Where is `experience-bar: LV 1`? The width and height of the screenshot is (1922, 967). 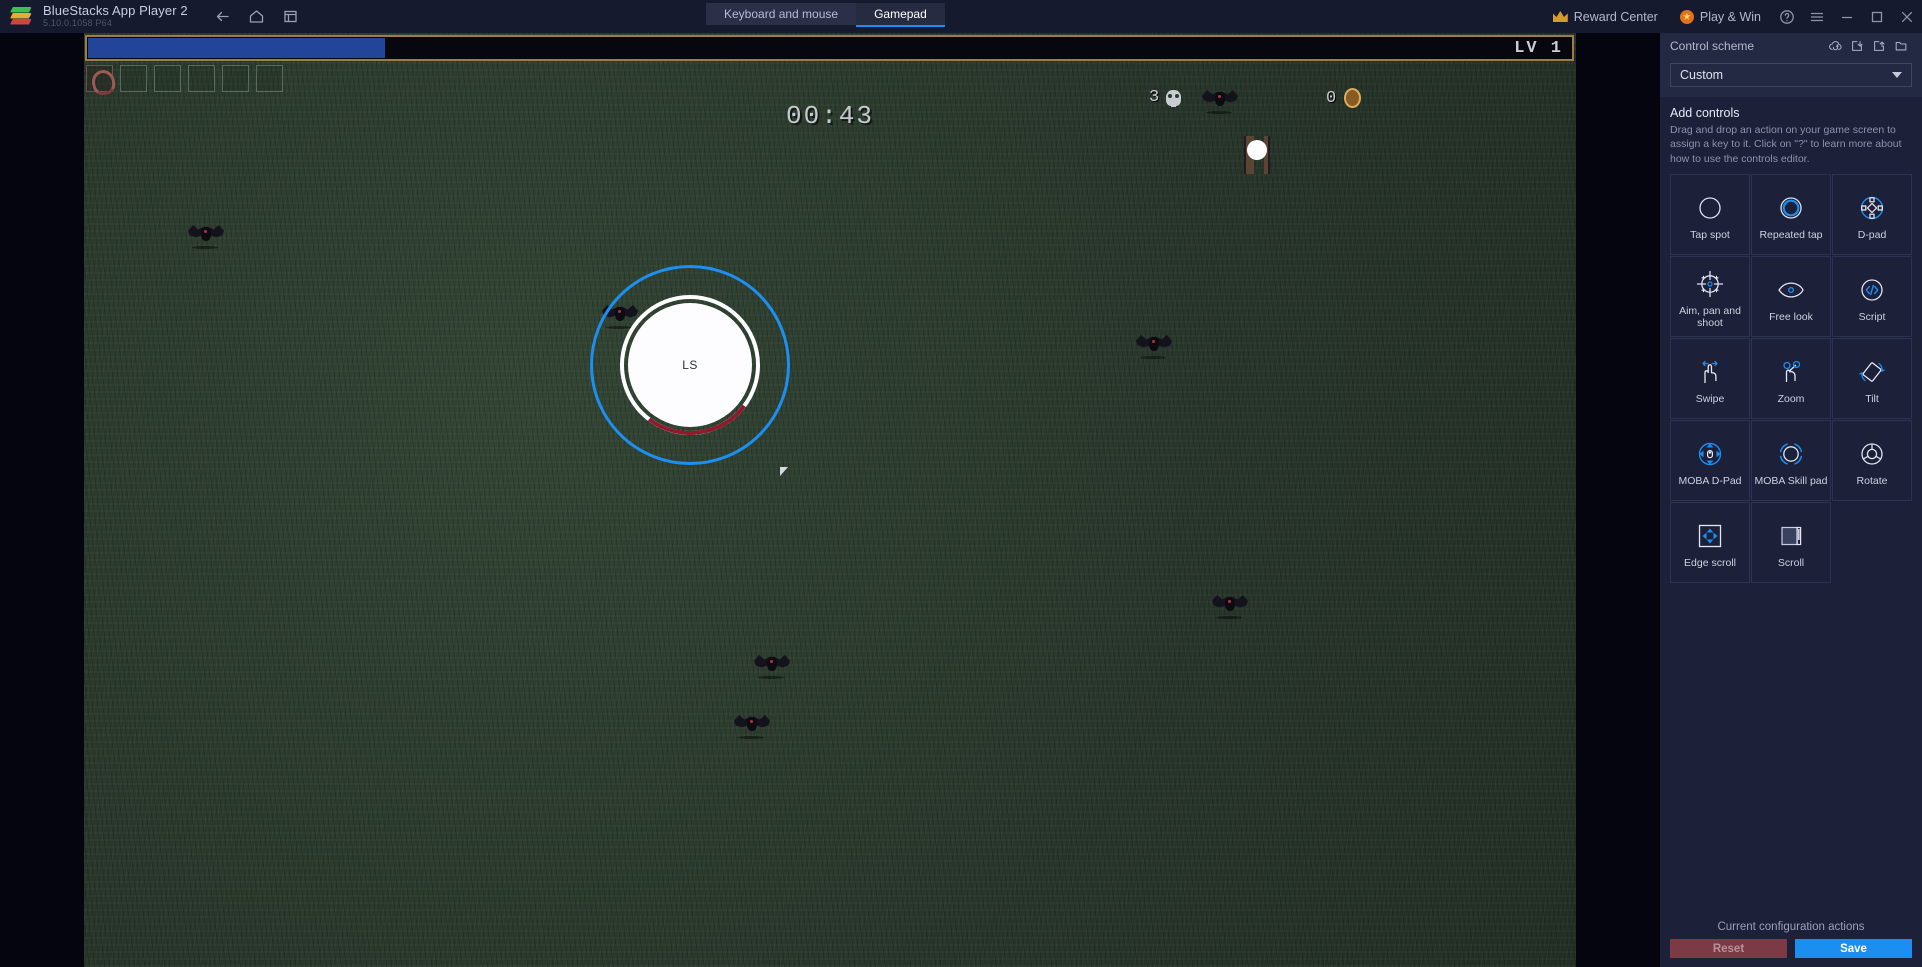
experience-bar: LV 1 is located at coordinates (829, 48).